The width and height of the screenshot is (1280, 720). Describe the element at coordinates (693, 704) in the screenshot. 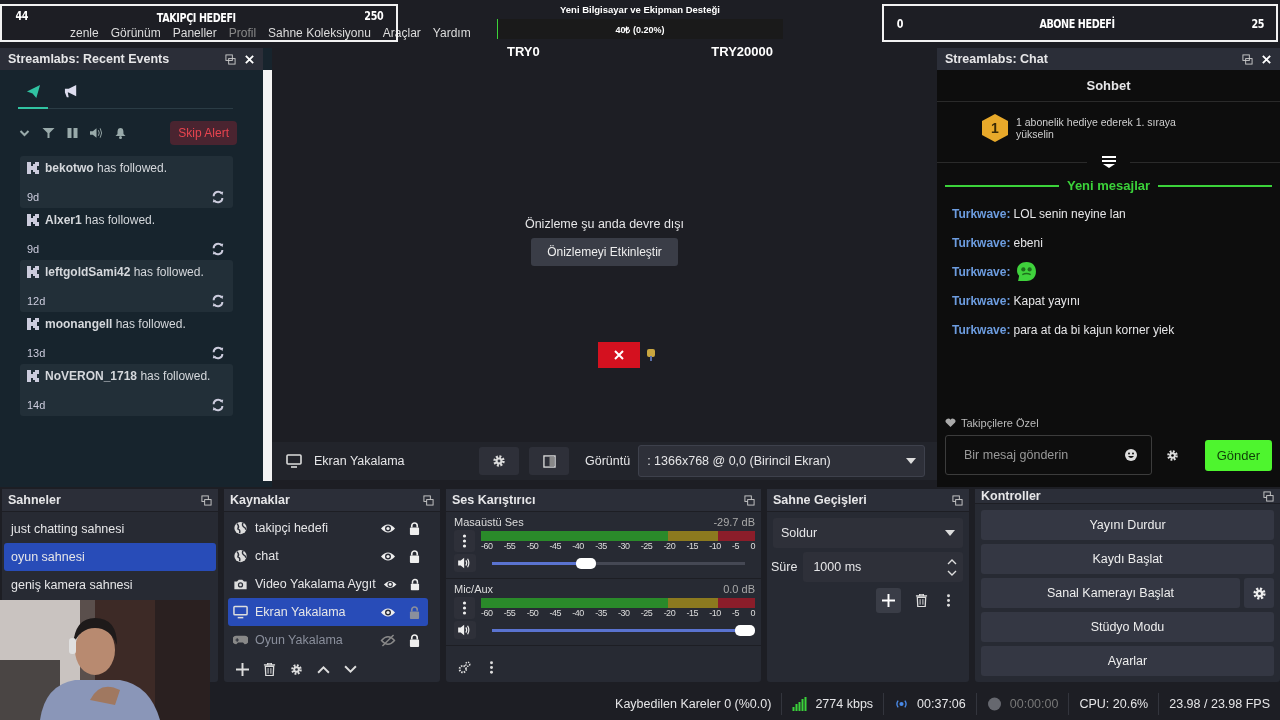

I see `dropped-frames: Kaybedilen Kareler 0 (%0.0)` at that location.